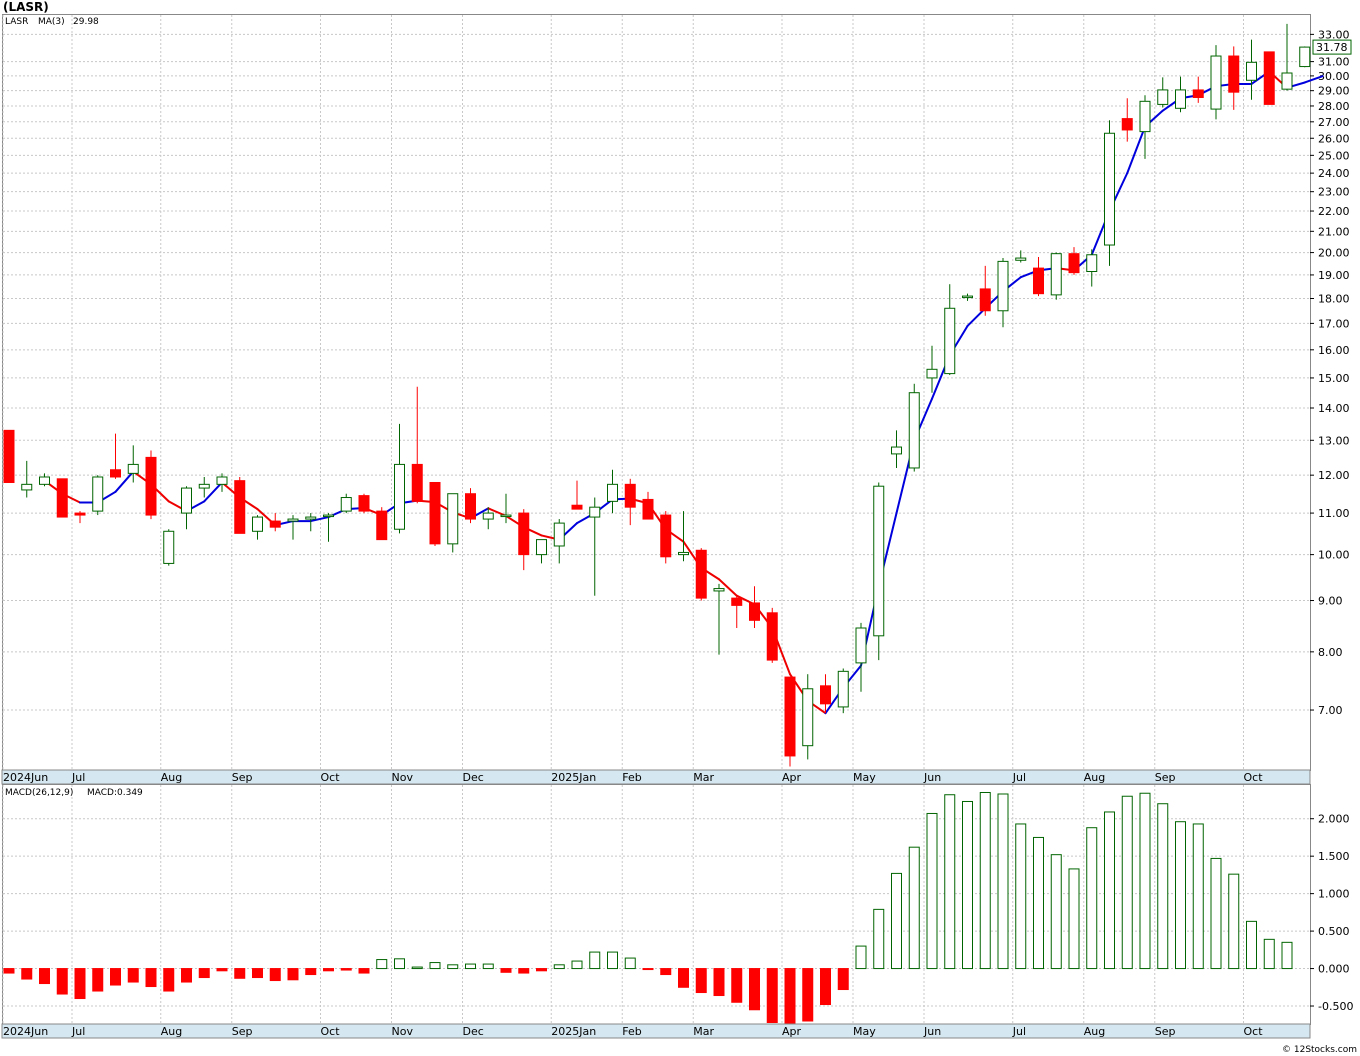 This screenshot has width=1360, height=1056. I want to click on x-tick-label: May, so click(864, 1031).